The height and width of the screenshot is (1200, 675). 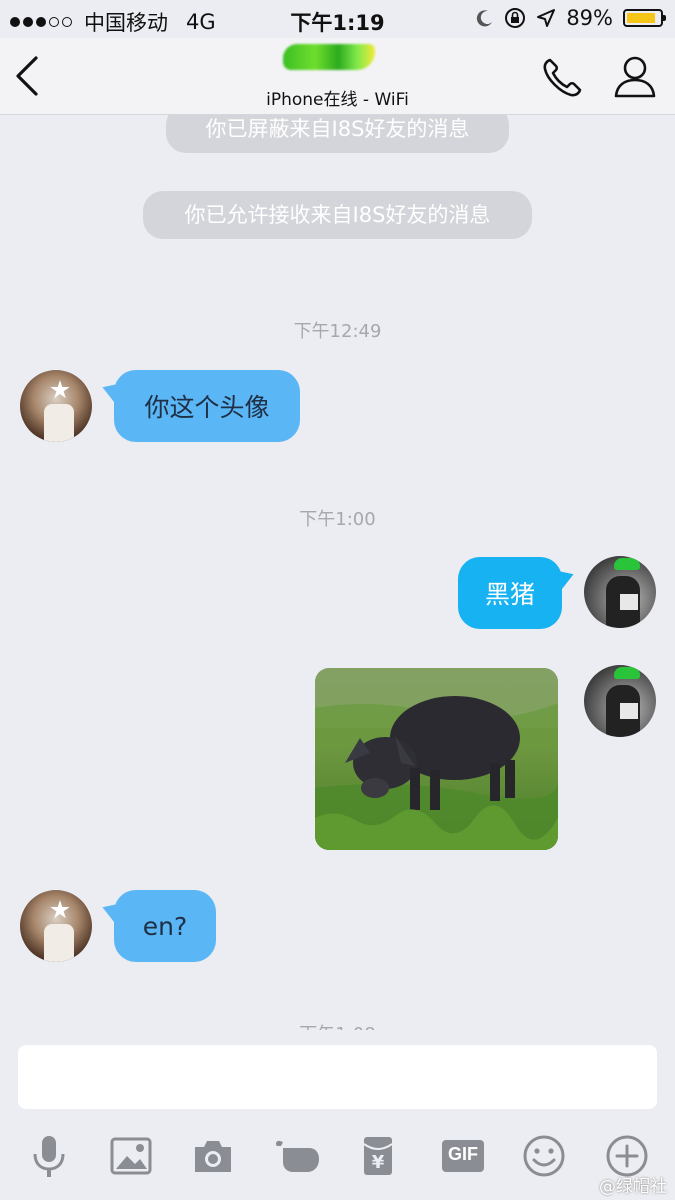 I want to click on hand-icon, so click(x=297, y=1156).